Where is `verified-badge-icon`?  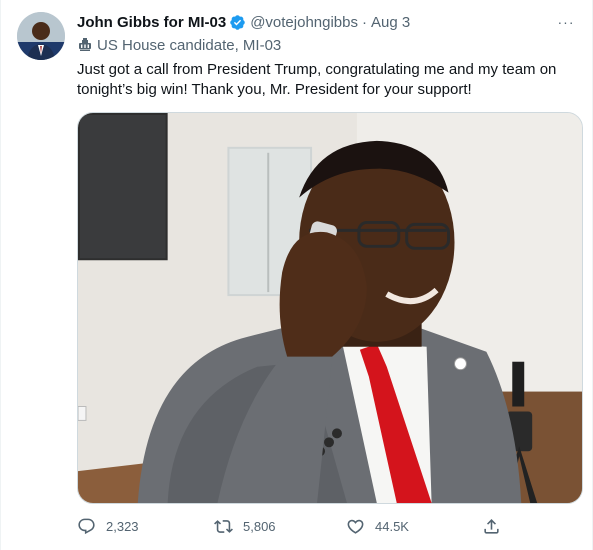
verified-badge-icon is located at coordinates (237, 22).